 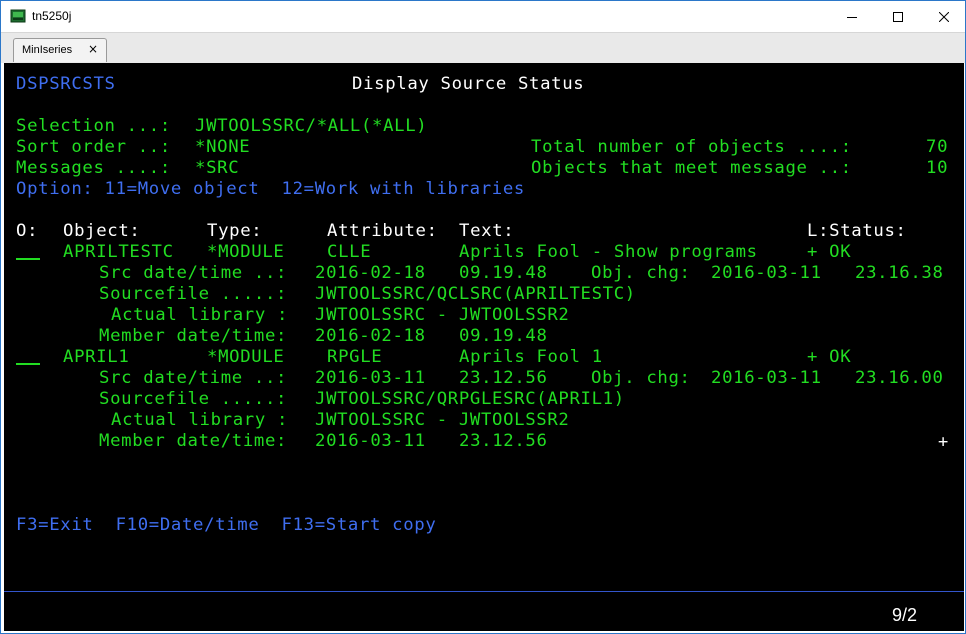 I want to click on close-button, so click(x=943, y=16).